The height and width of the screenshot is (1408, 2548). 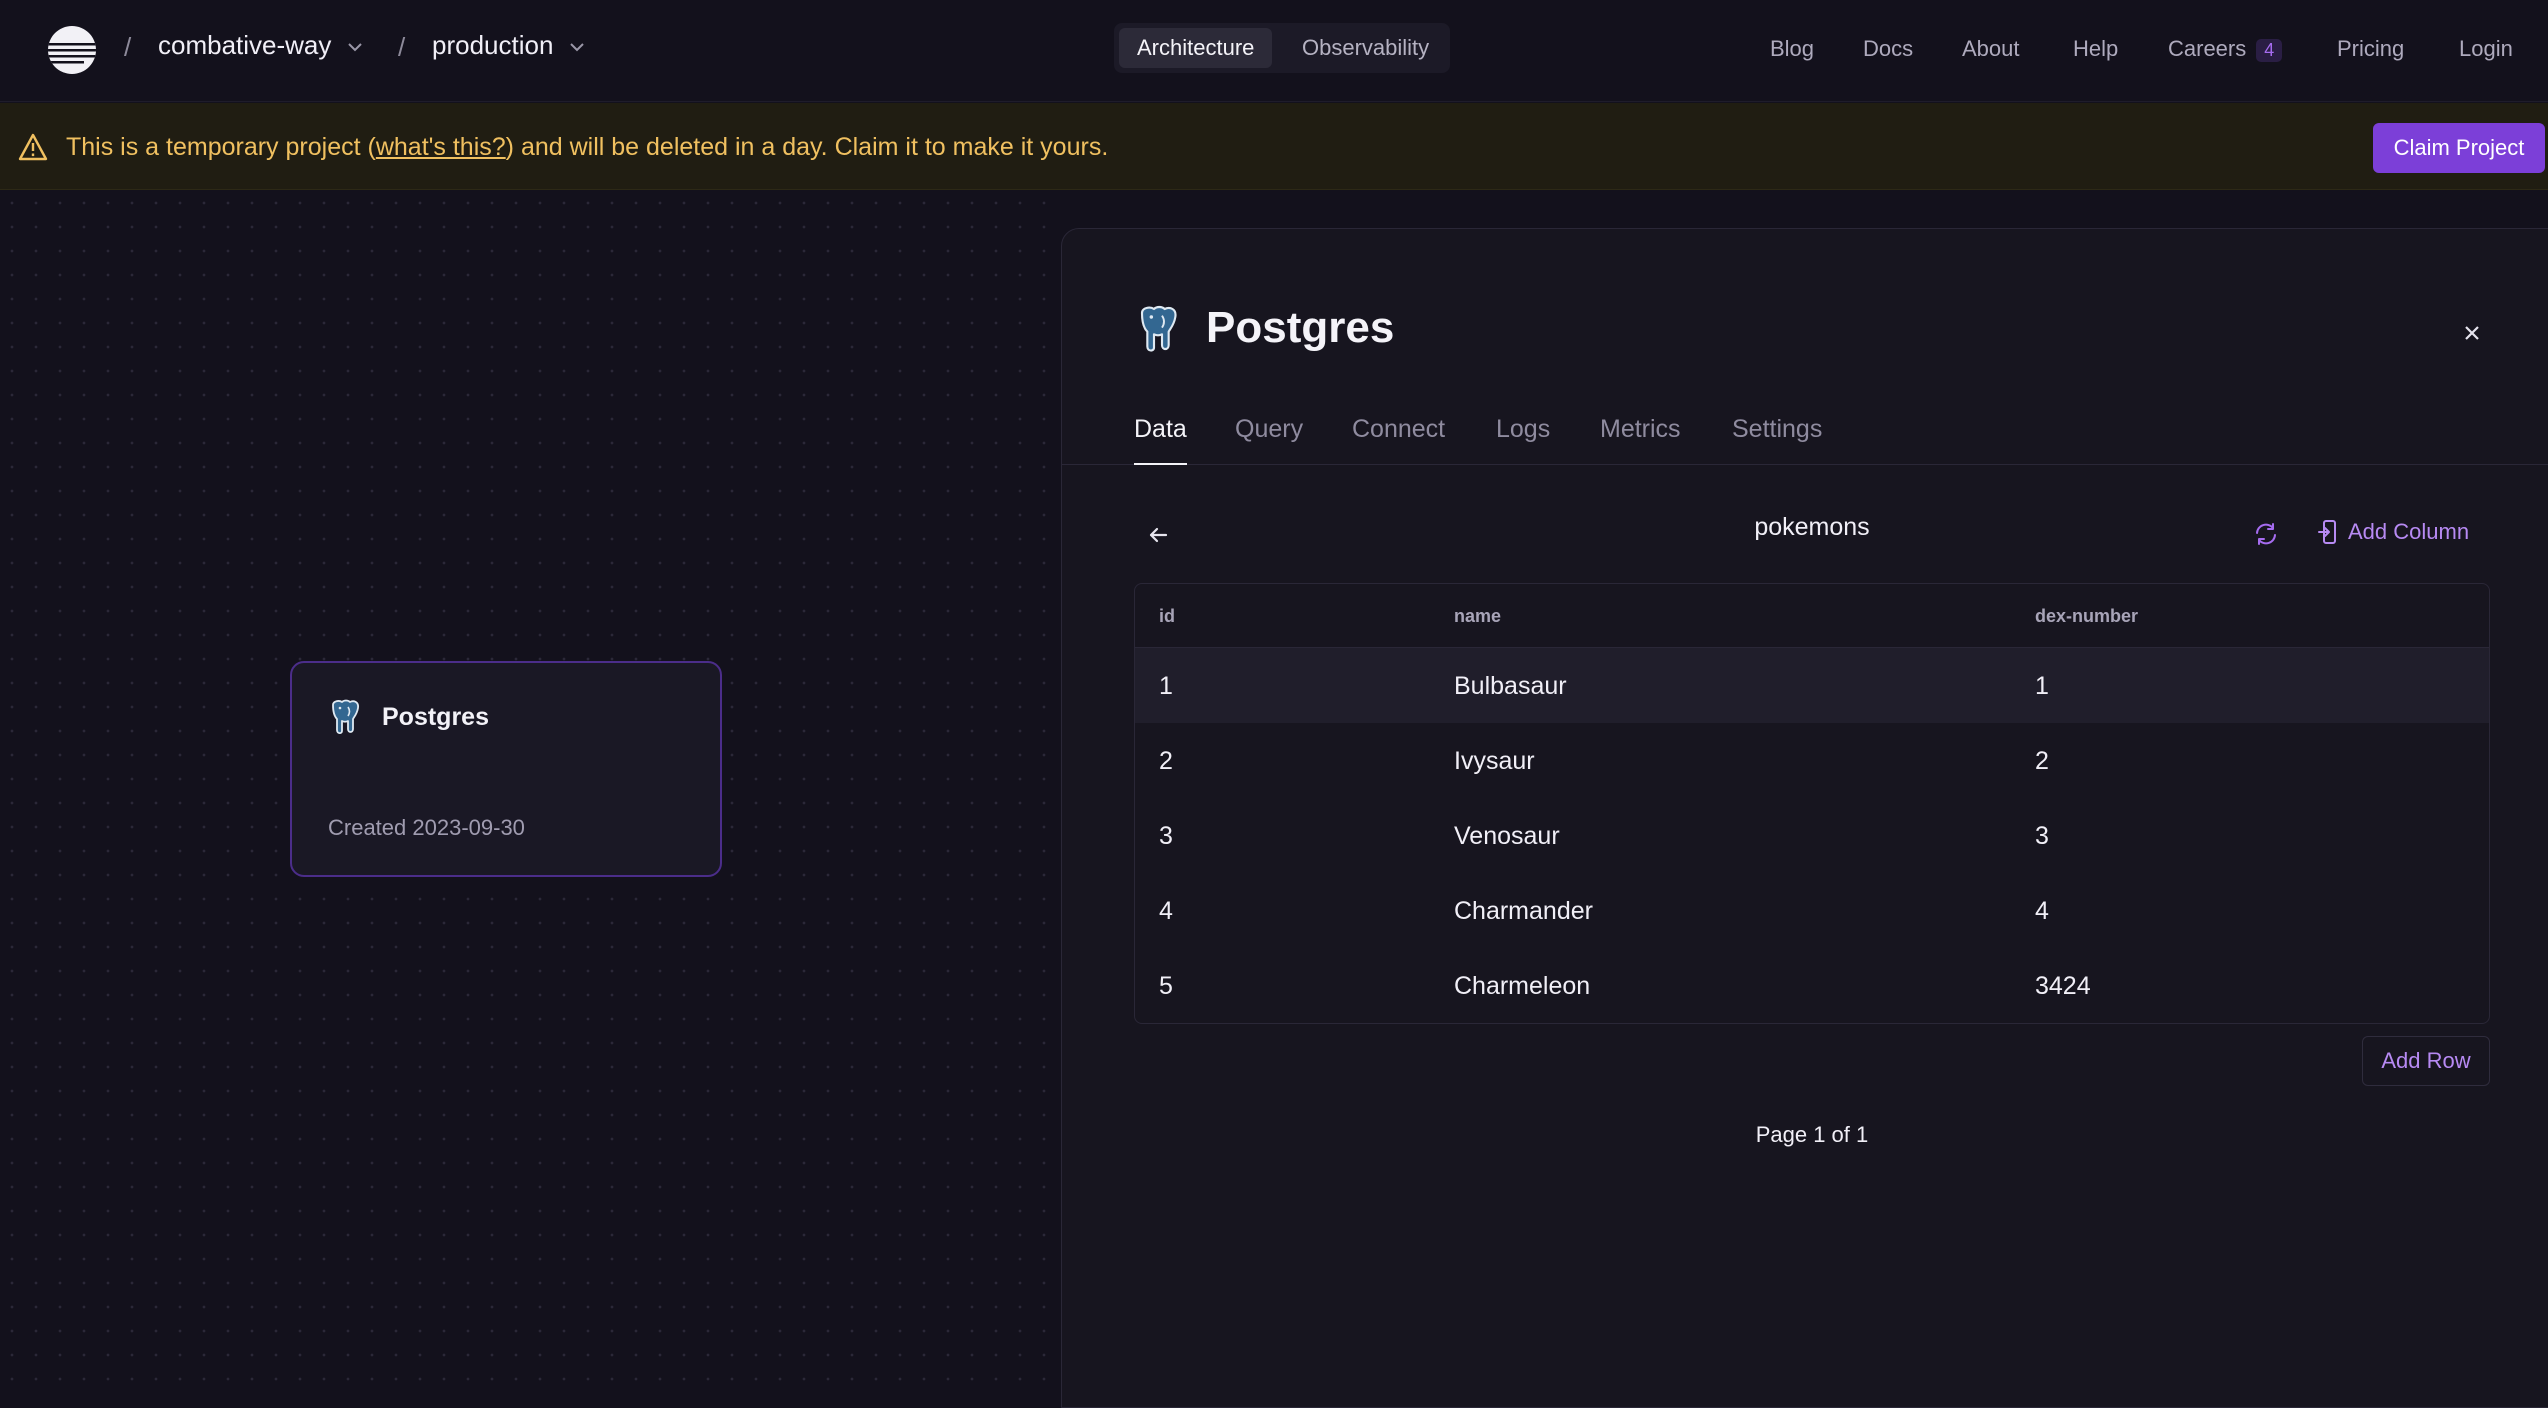 What do you see at coordinates (441, 147) in the screenshot?
I see `whats-this-link: what's this?` at bounding box center [441, 147].